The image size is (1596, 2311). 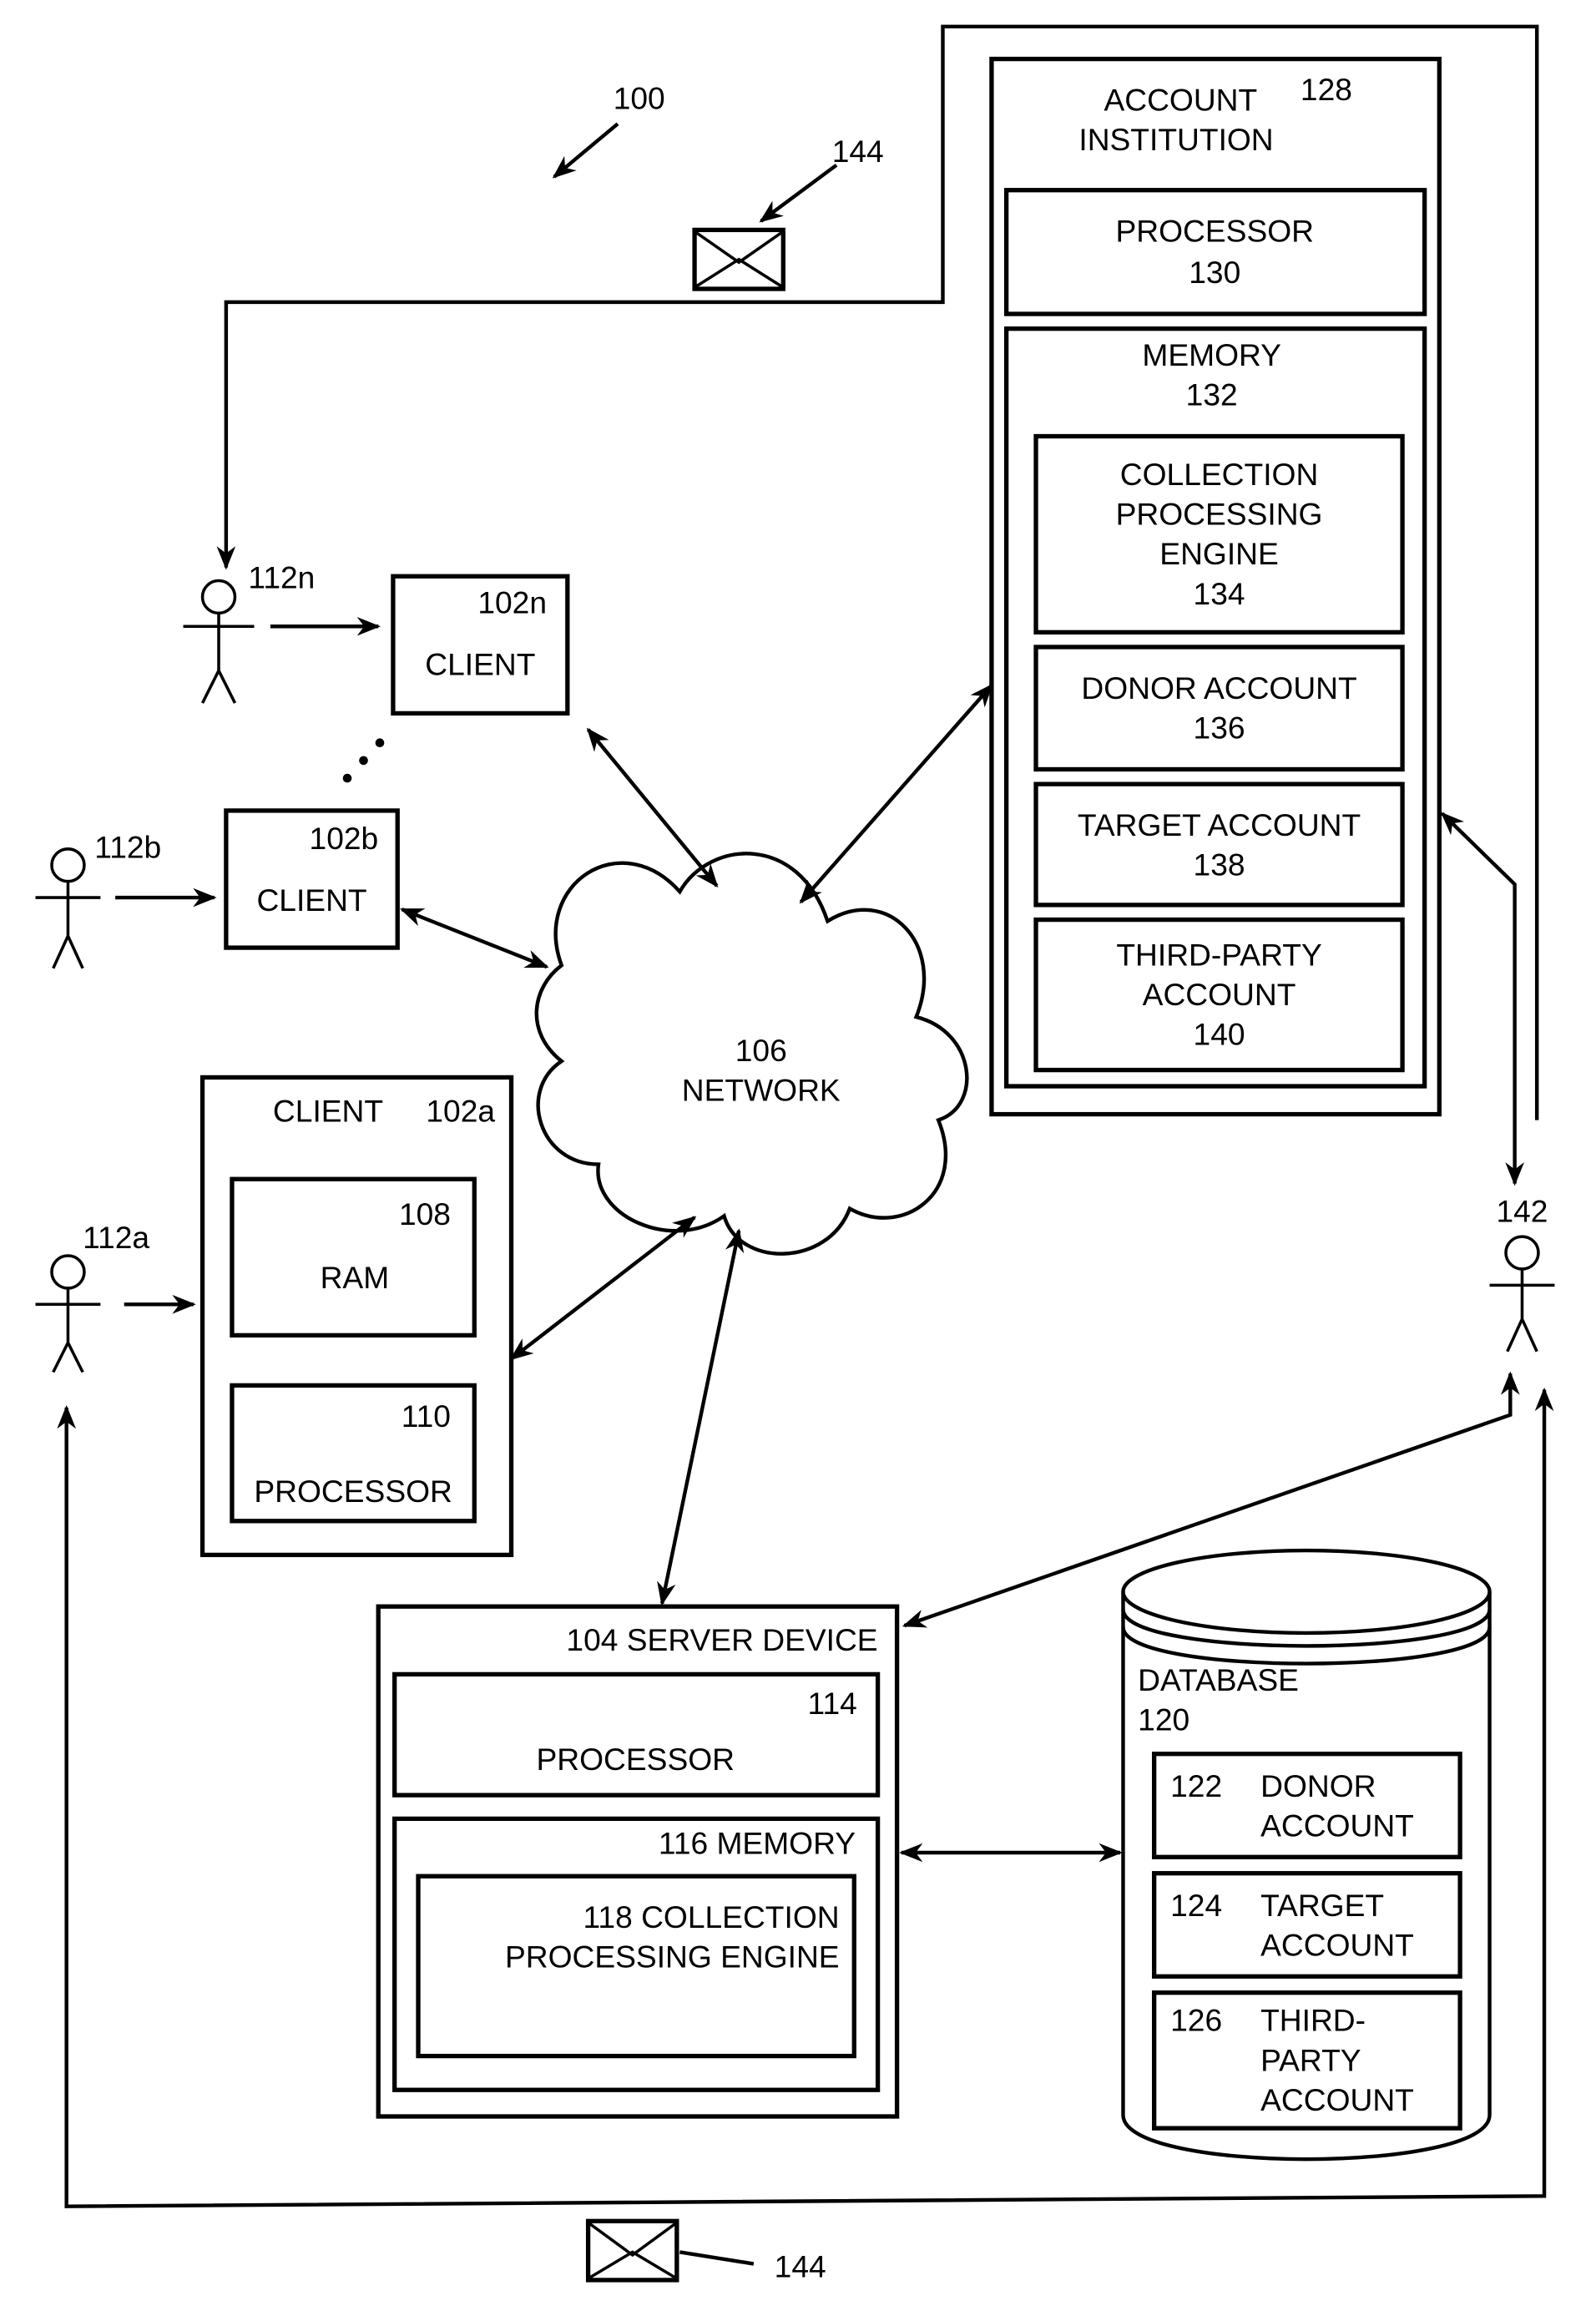 What do you see at coordinates (632, 2250) in the screenshot?
I see `envelope-icon-bottom` at bounding box center [632, 2250].